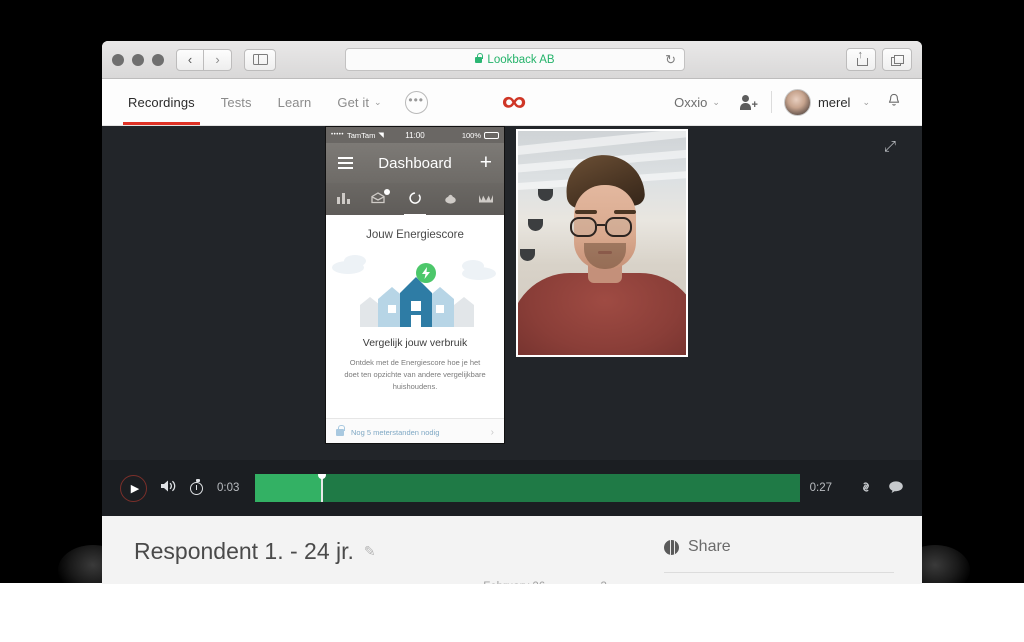 The image size is (1024, 642). I want to click on bell-icon, so click(894, 99).